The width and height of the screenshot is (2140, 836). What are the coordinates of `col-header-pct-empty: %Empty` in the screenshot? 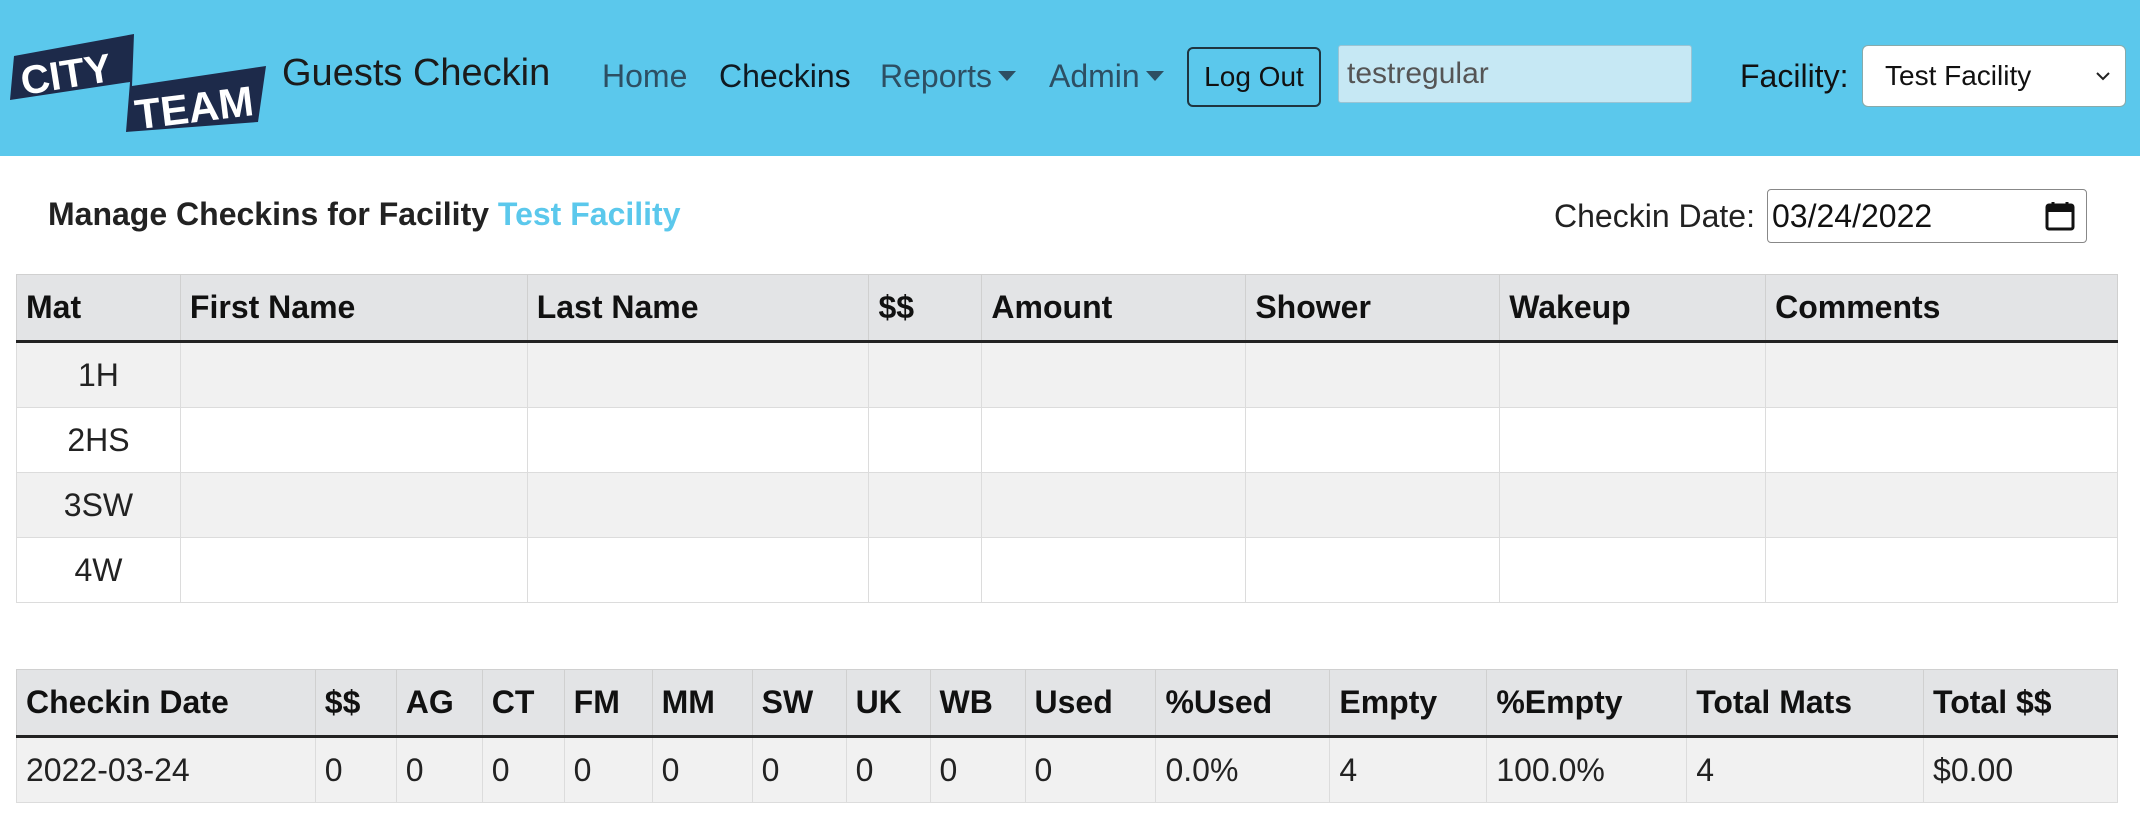 It's located at (1587, 703).